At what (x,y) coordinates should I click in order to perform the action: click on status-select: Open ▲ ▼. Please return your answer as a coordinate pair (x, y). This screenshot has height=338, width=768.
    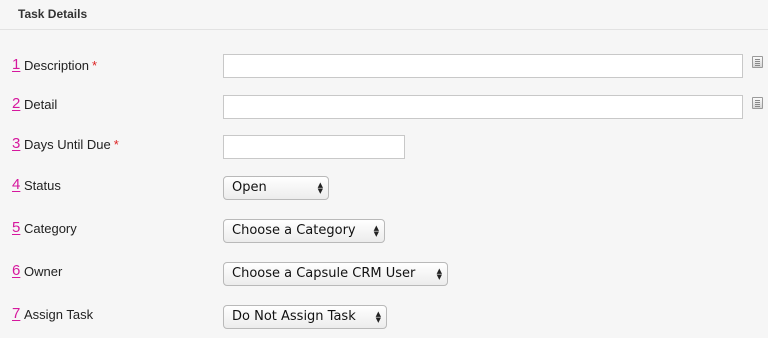
    Looking at the image, I should click on (276, 188).